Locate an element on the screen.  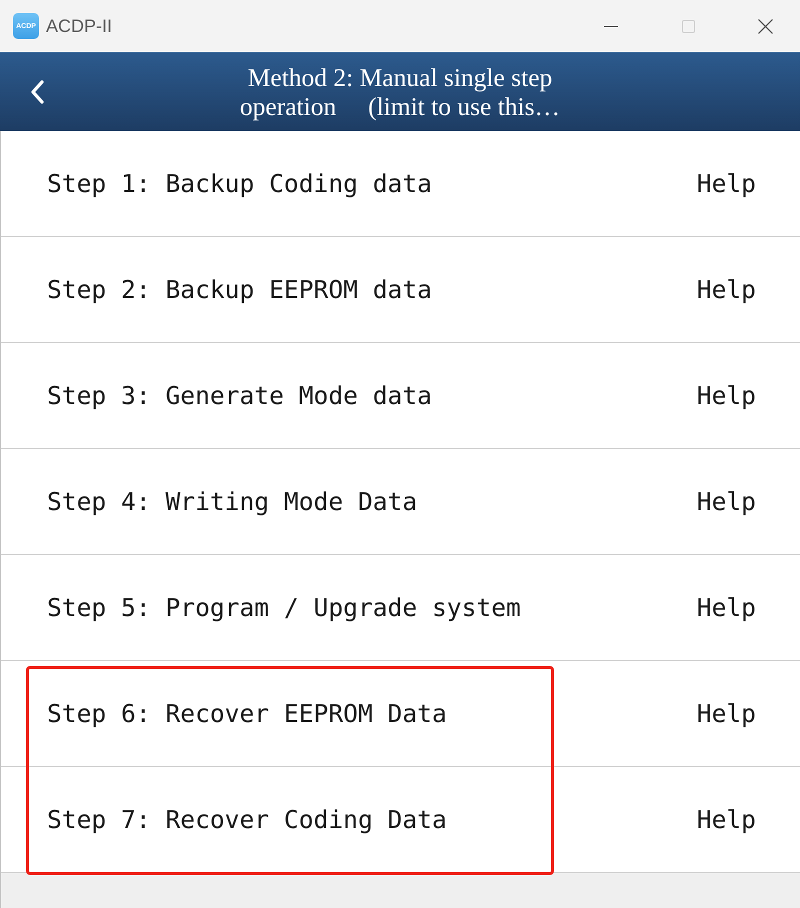
step-label: Step 7: Recover Coding Data is located at coordinates (247, 819).